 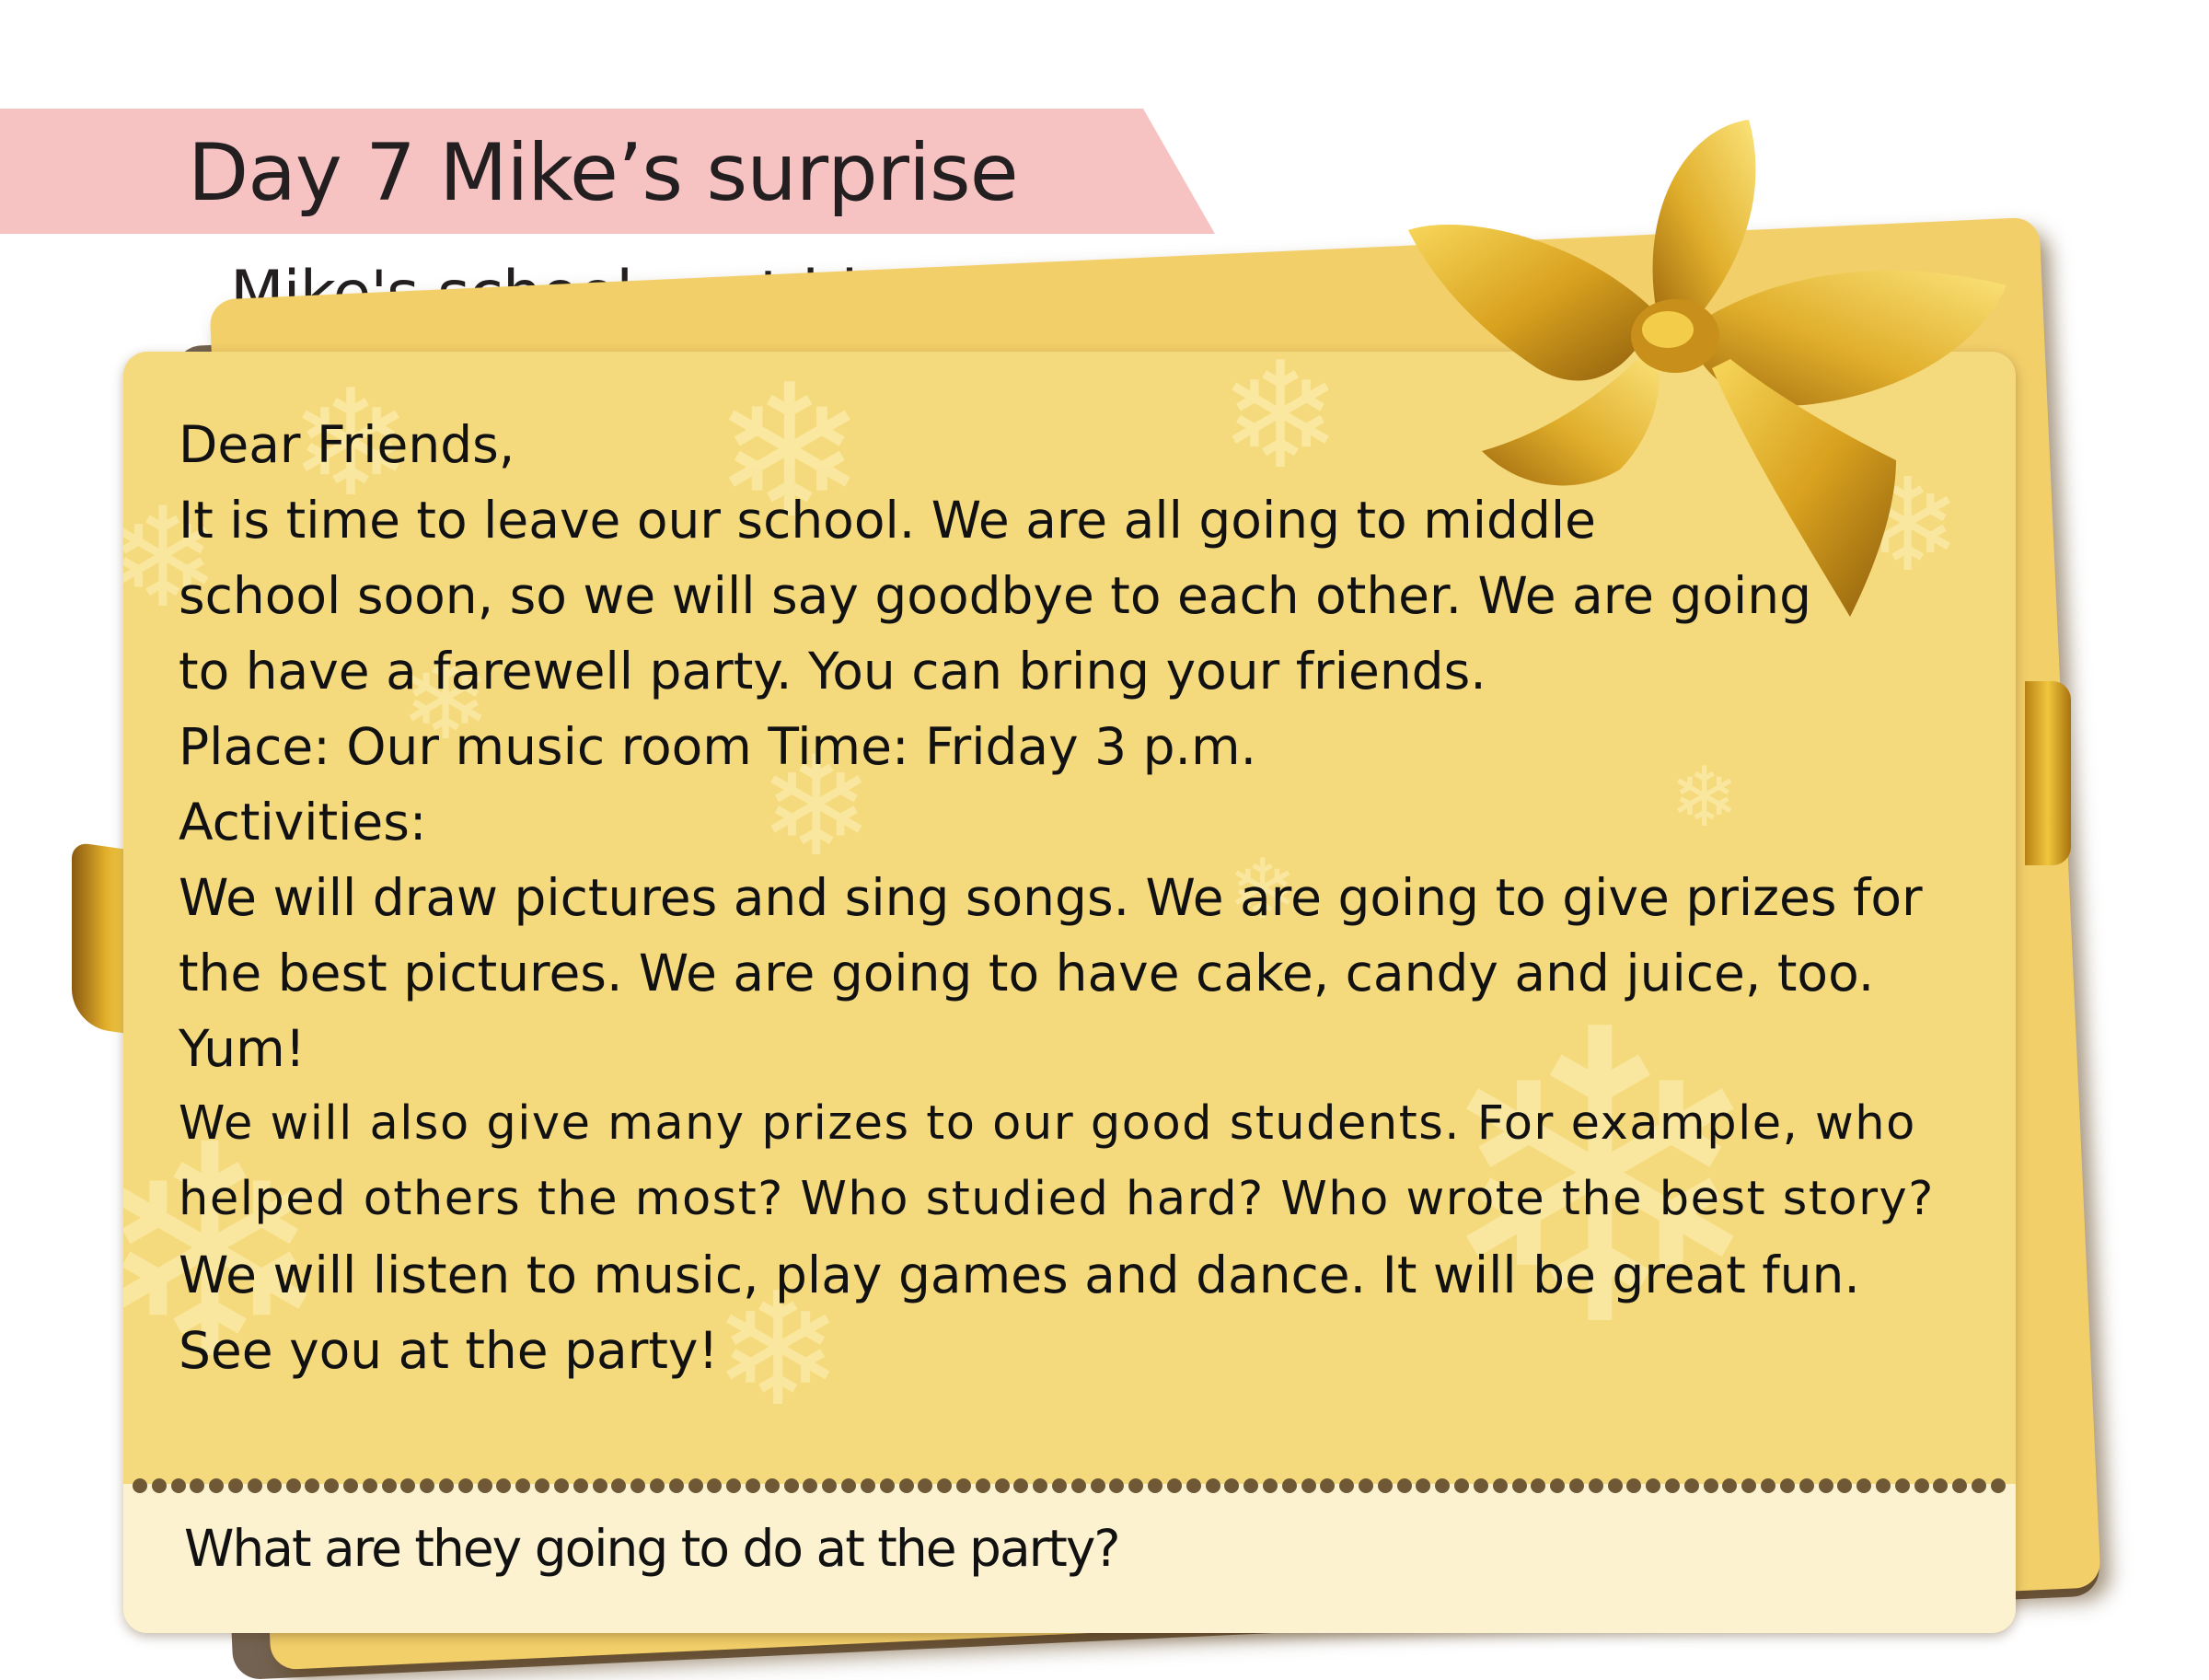 I want to click on dotted-divider, so click(x=1070, y=1486).